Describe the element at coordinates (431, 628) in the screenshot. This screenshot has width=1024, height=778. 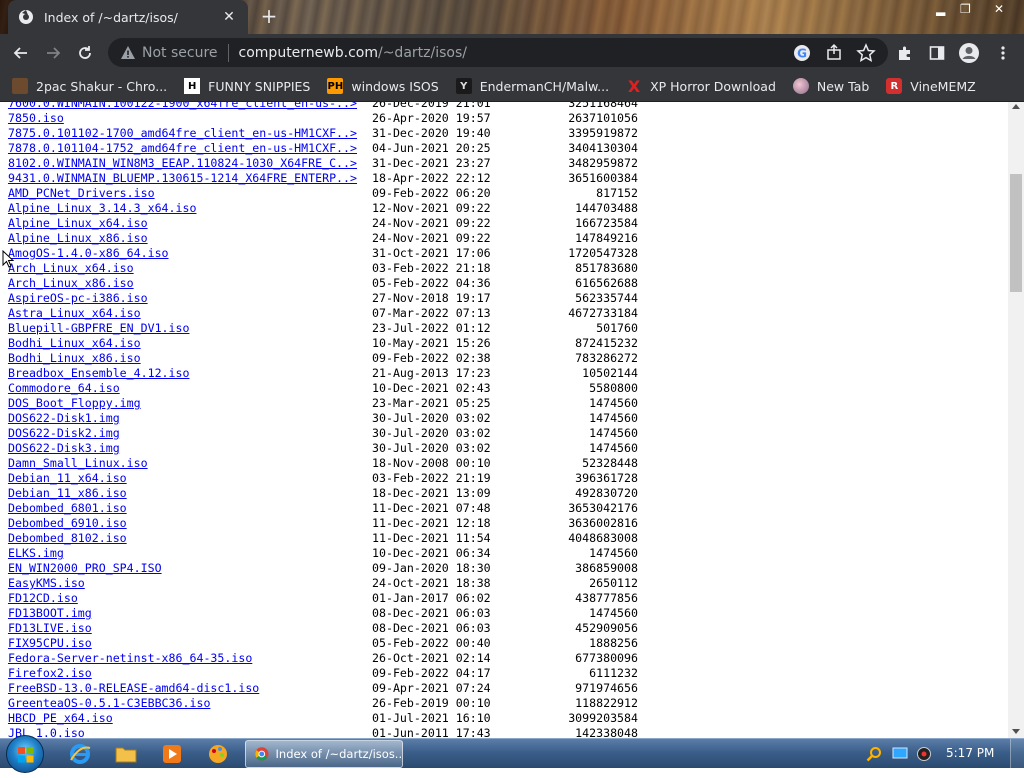
I see `file-date: 08-Dec-2021 06:03` at that location.